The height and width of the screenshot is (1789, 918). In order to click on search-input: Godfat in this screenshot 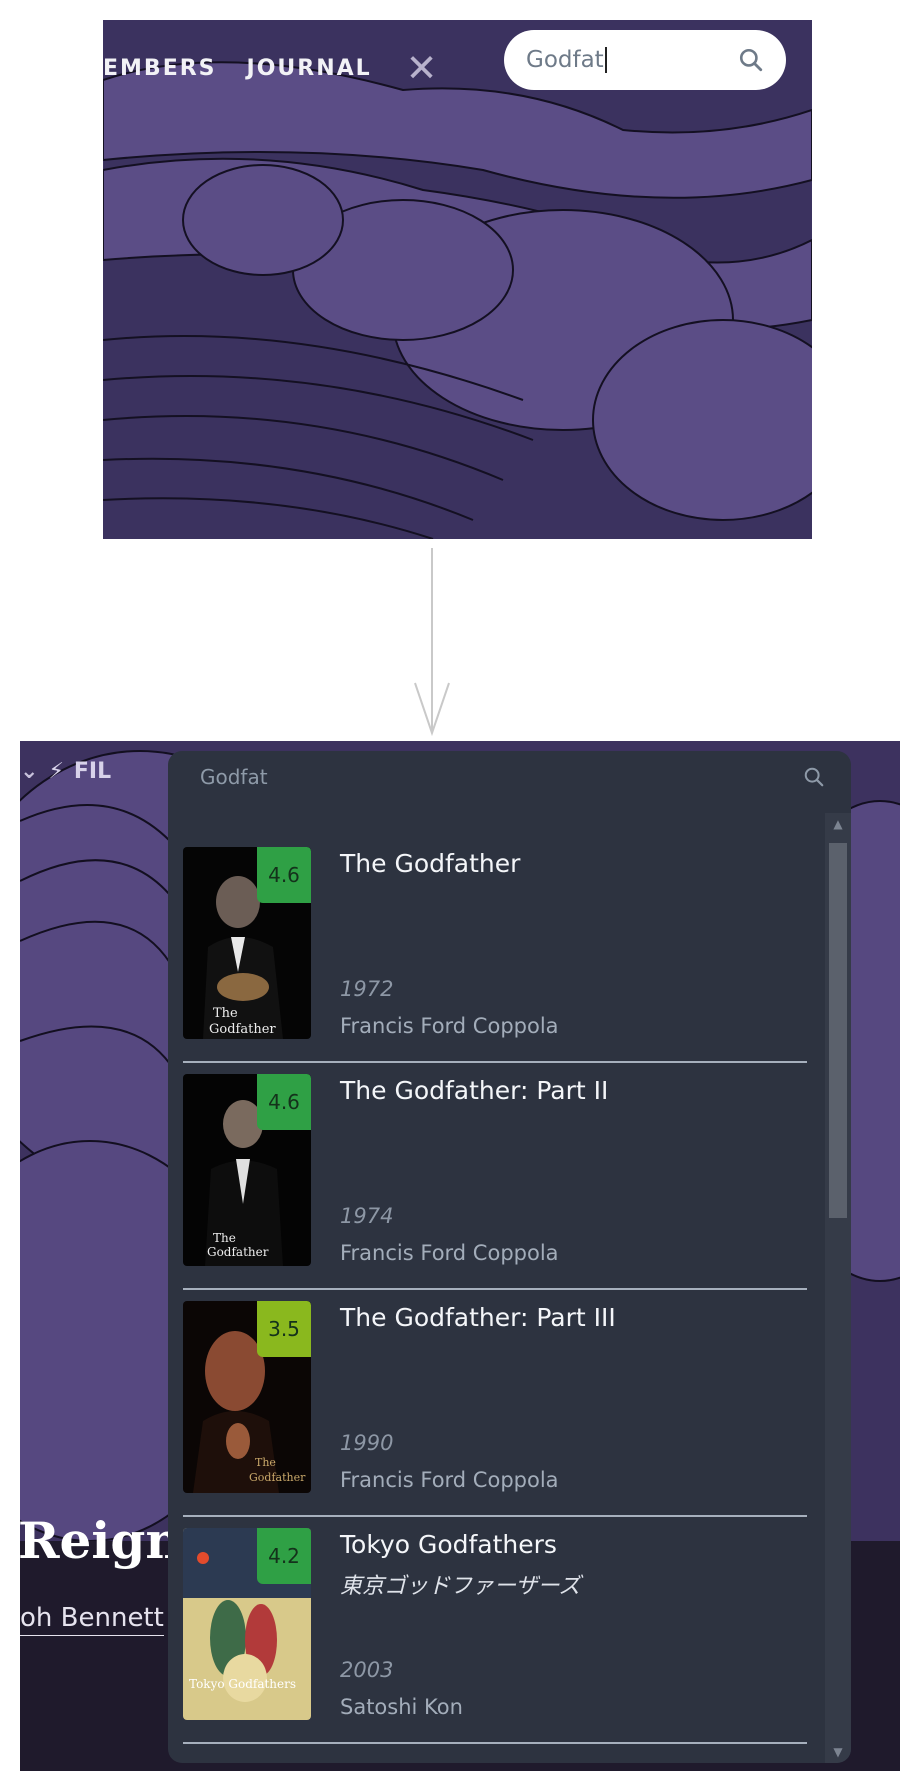, I will do `click(645, 60)`.